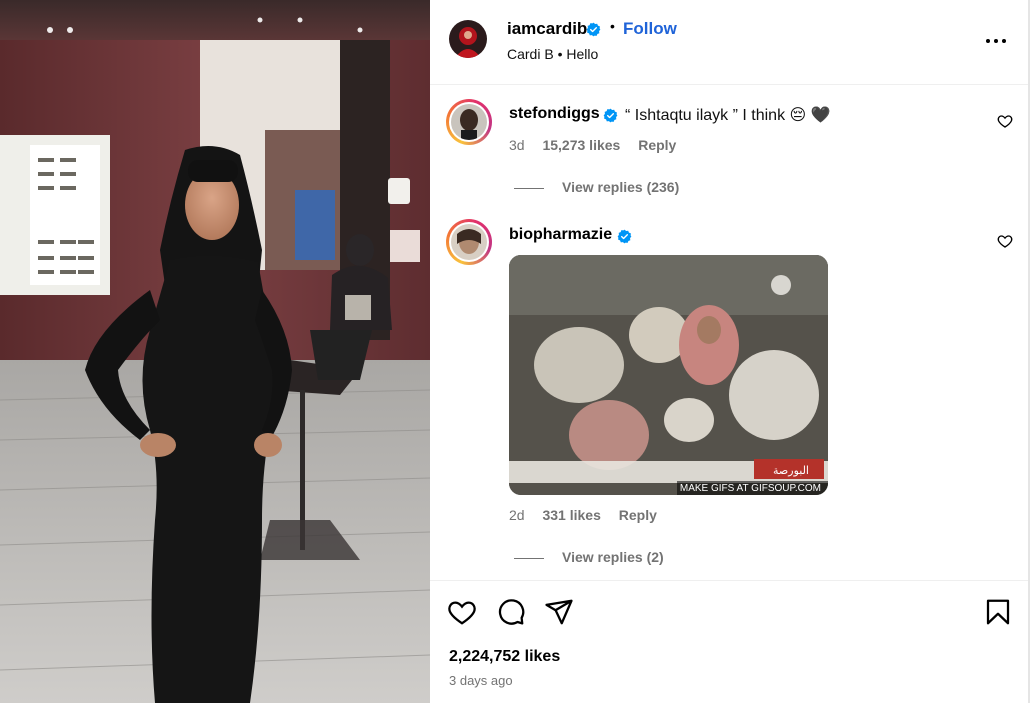 Image resolution: width=1030 pixels, height=703 pixels. I want to click on post-subtitle: Cardi B • Hello, so click(553, 54).